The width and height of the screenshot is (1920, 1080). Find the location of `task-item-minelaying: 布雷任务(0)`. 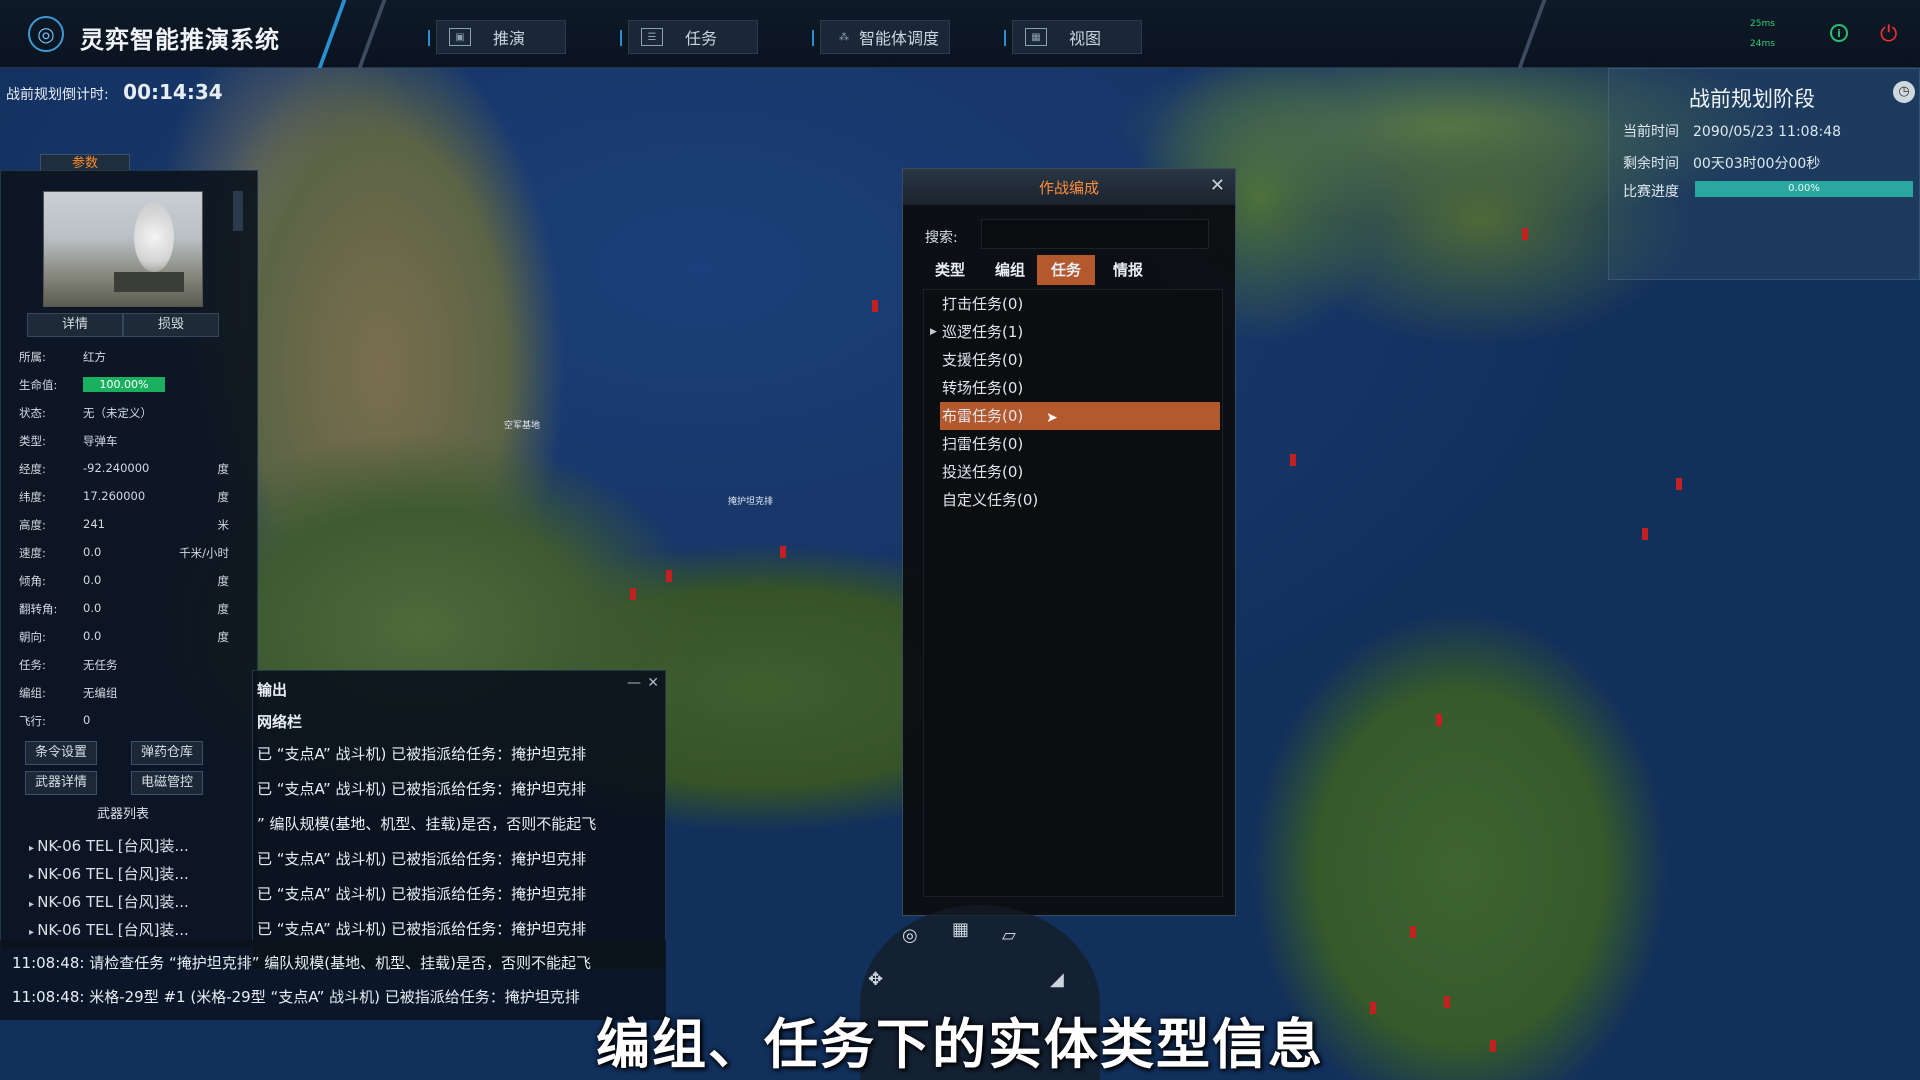

task-item-minelaying: 布雷任务(0) is located at coordinates (1080, 416).